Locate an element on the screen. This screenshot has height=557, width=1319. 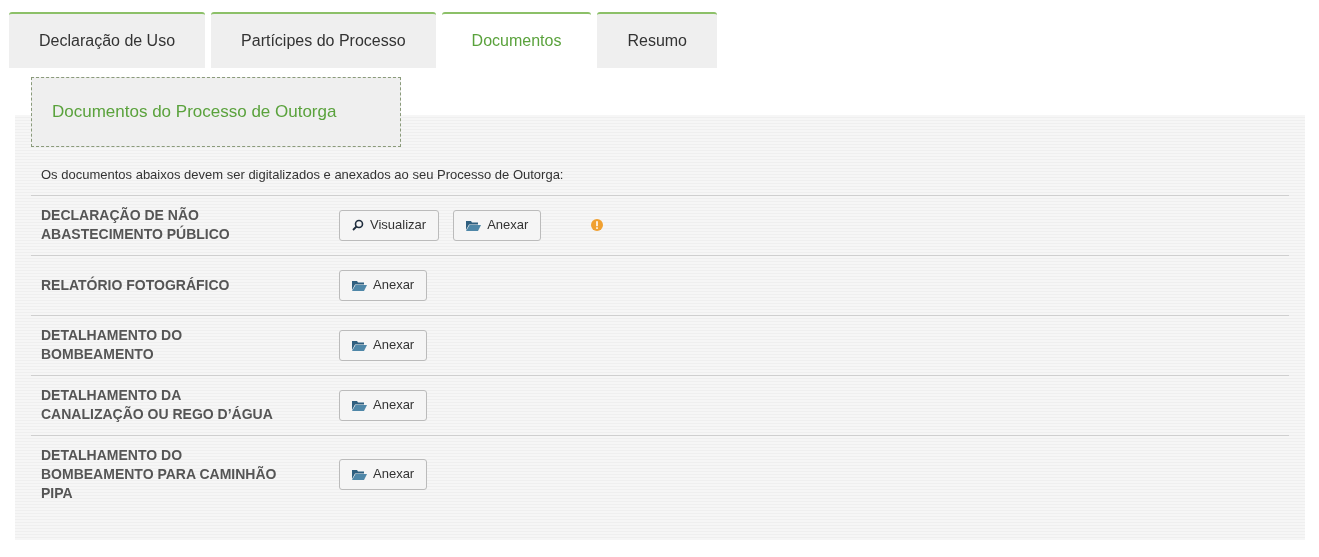
section-title: Documentos do Processo de Outorga is located at coordinates (194, 112).